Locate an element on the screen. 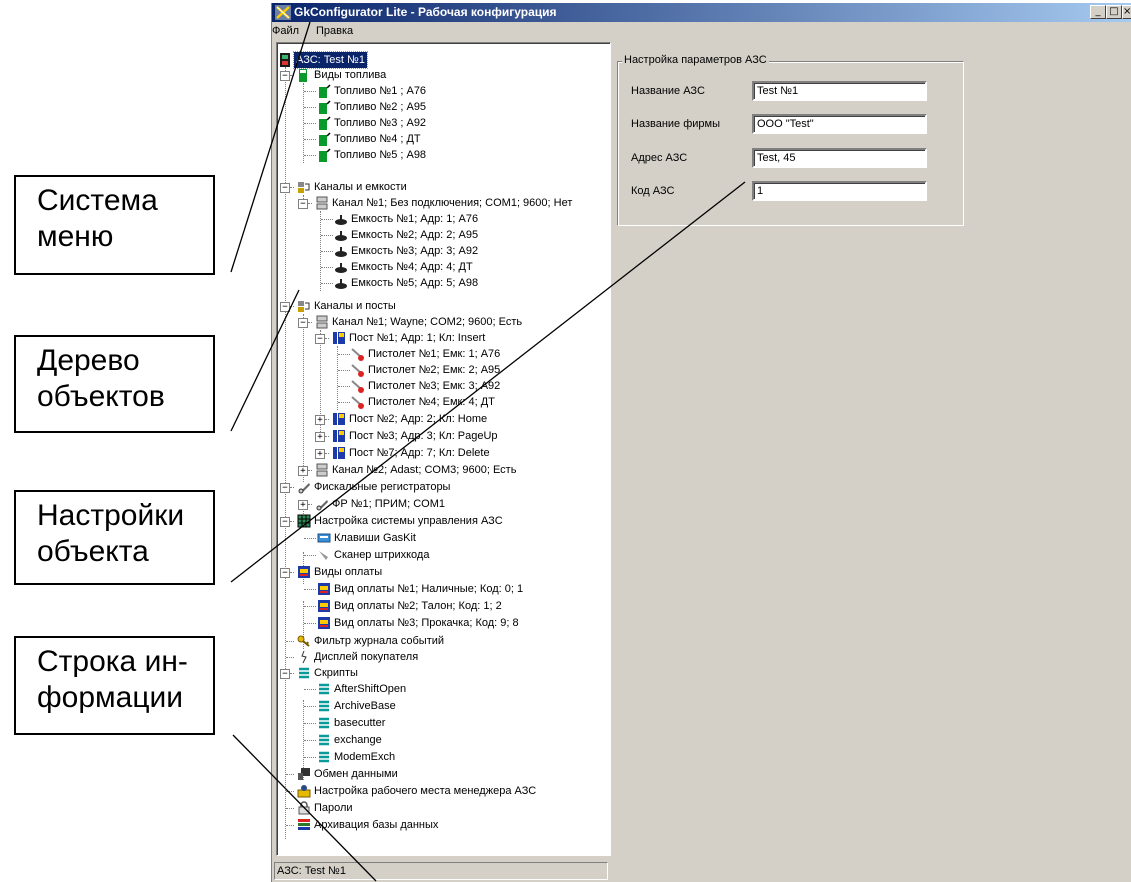  app-icon is located at coordinates (283, 12).